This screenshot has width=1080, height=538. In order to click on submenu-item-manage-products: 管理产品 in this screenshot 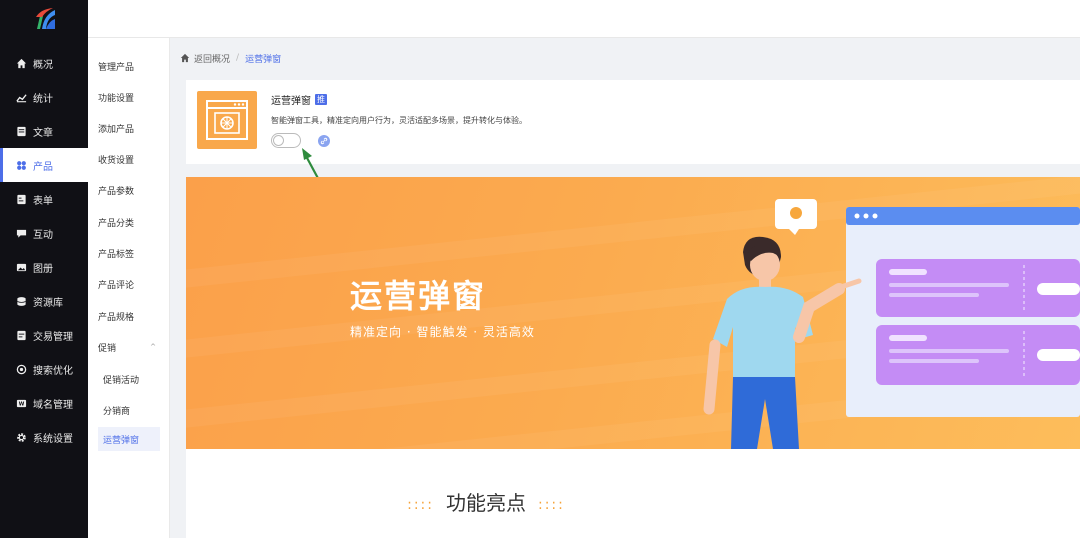, I will do `click(129, 66)`.